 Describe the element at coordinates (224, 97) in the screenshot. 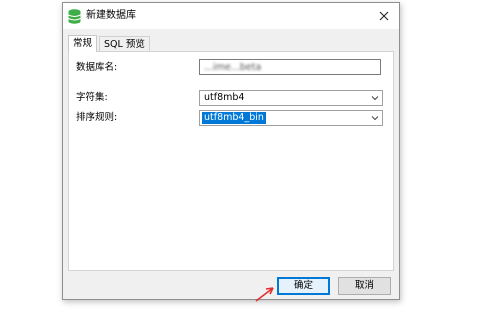

I see `charset-value: utf8mb4` at that location.